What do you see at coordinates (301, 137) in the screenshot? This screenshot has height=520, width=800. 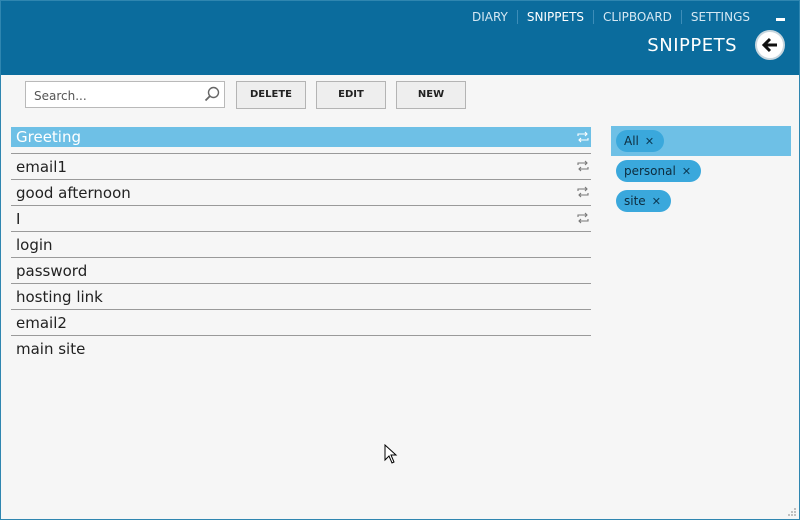 I see `snippet-item-greeting: Greeting` at bounding box center [301, 137].